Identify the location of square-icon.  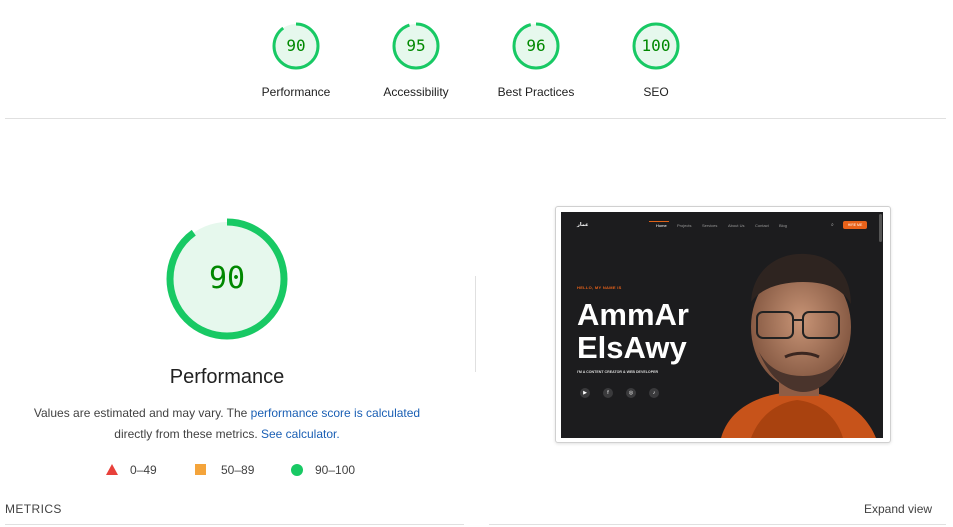
(200, 469).